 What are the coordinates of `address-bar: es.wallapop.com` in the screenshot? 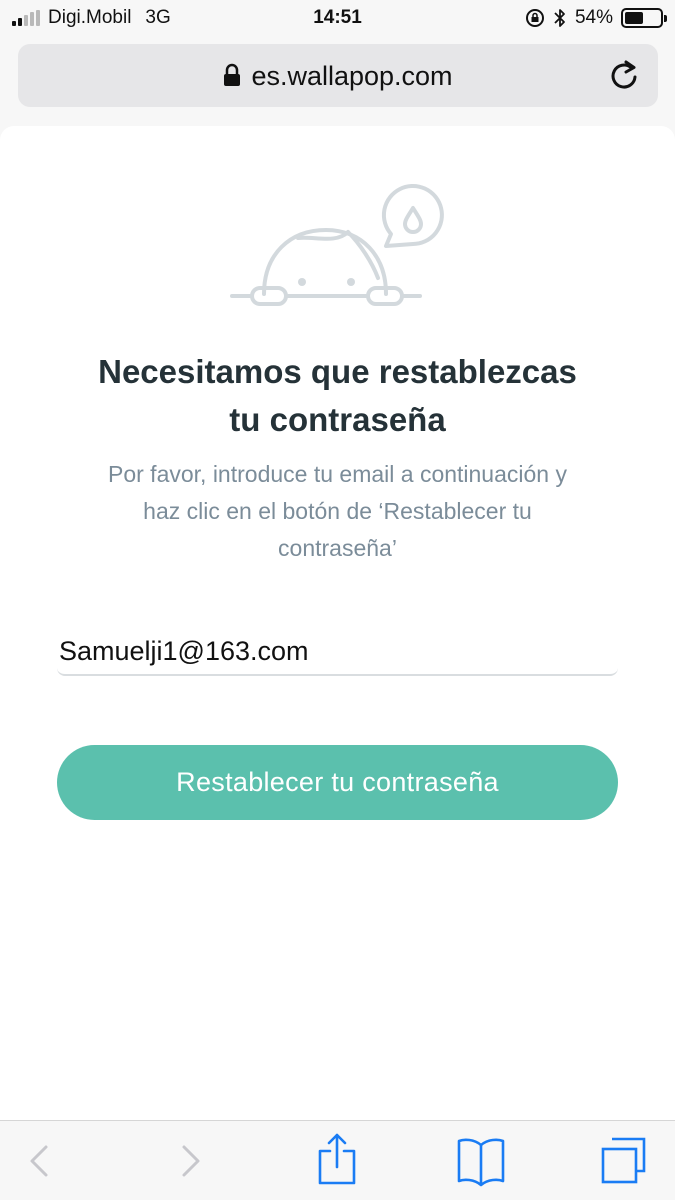 It's located at (338, 75).